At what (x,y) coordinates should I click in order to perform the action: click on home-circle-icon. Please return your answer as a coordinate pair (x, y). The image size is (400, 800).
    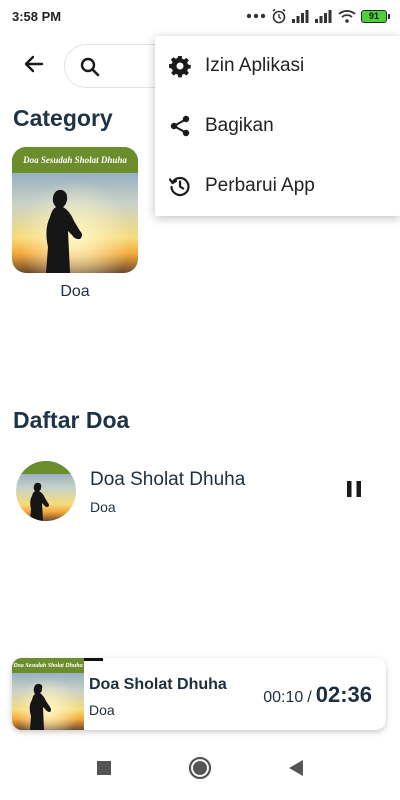
    Looking at the image, I should click on (200, 770).